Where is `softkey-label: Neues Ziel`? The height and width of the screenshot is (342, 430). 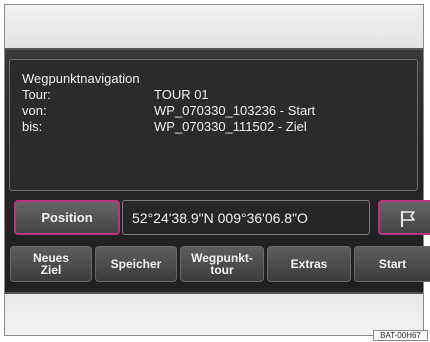 softkey-label: Neues Ziel is located at coordinates (51, 264).